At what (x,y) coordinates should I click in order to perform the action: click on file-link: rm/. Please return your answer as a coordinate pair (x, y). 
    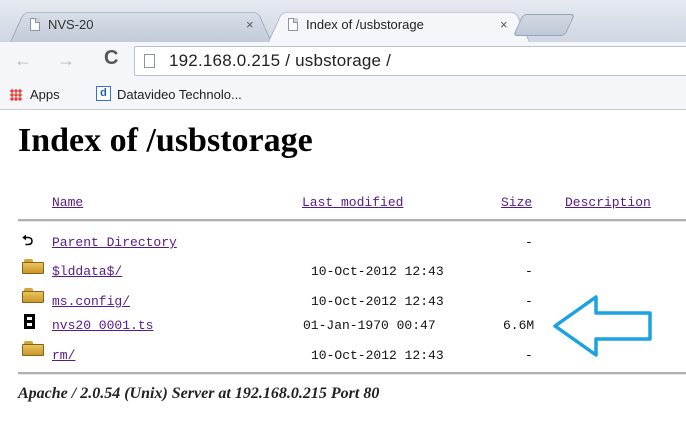
    Looking at the image, I should click on (63, 355).